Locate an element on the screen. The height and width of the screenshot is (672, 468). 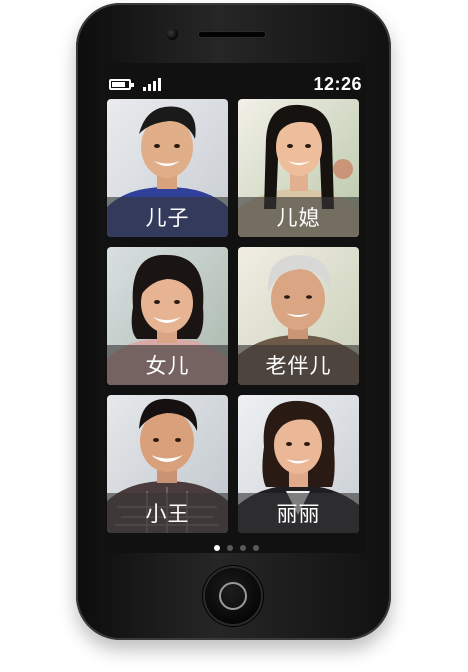
contact-name: 女儿 is located at coordinates (167, 365).